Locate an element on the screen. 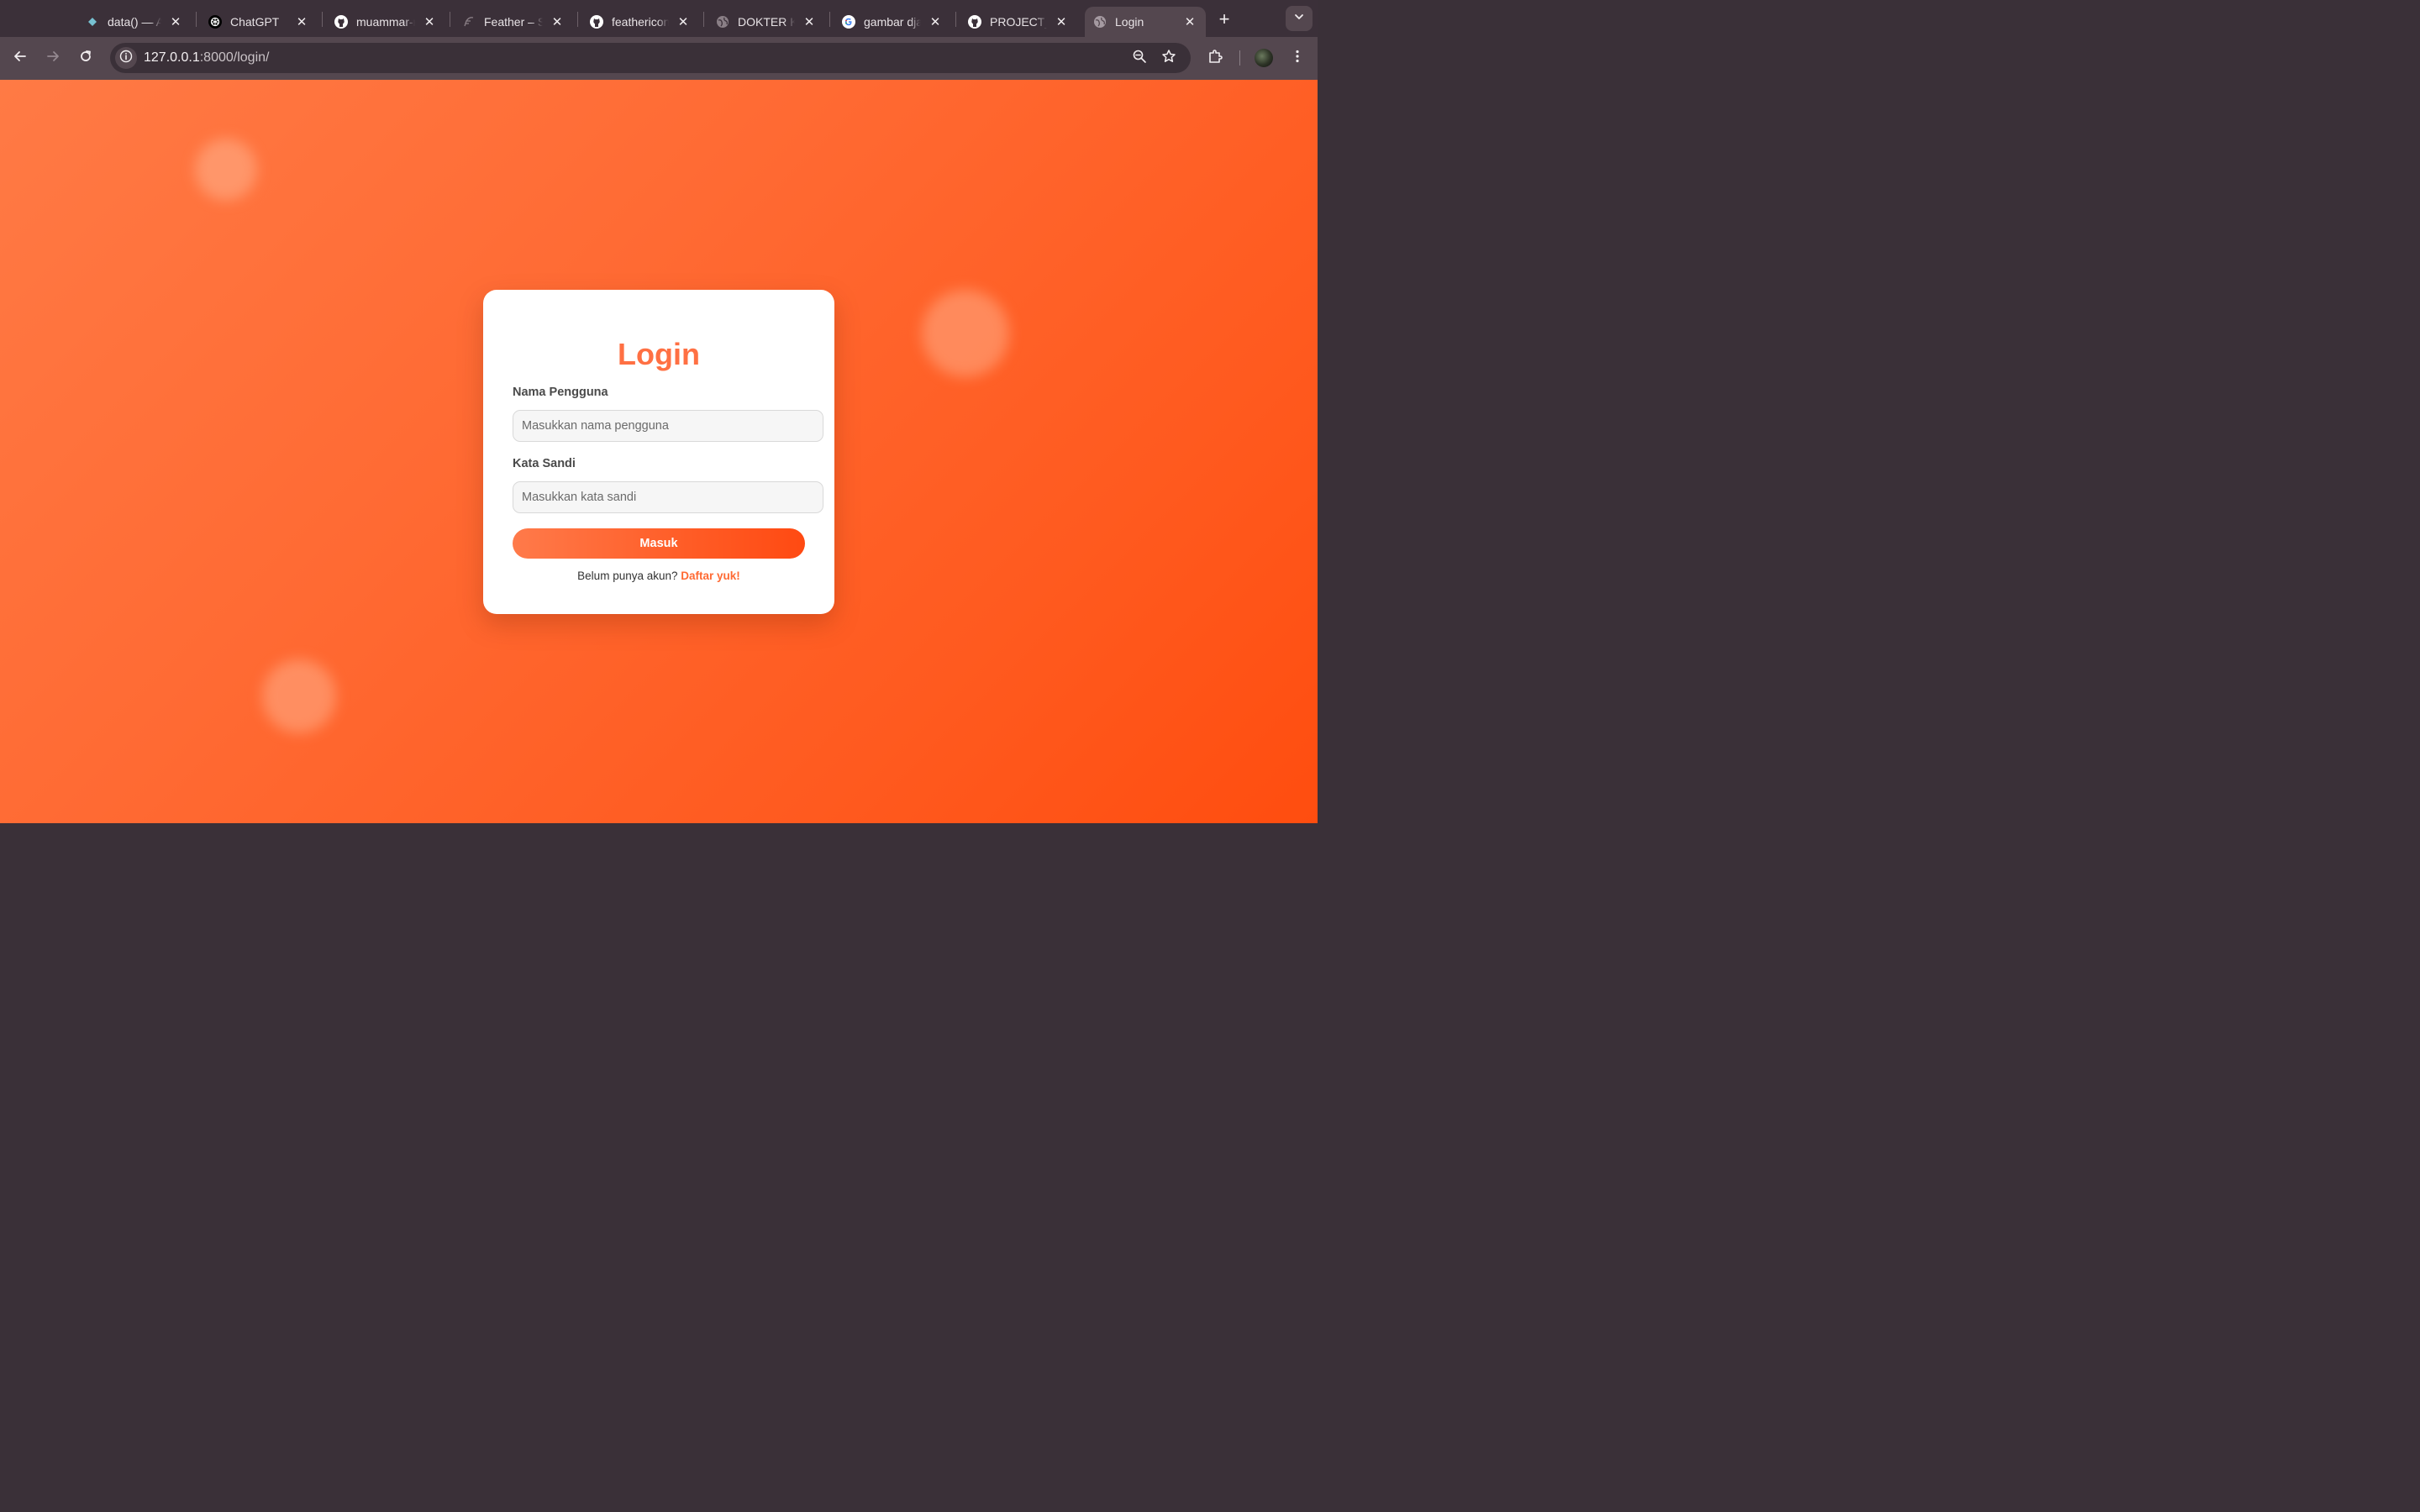  tab-title: data() — Alpine.js is located at coordinates (134, 22).